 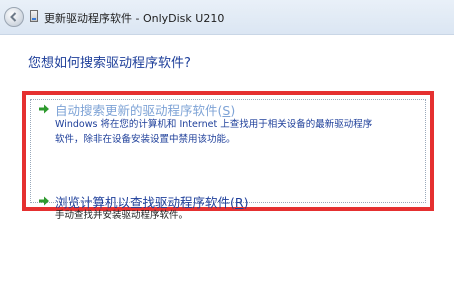 What do you see at coordinates (139, 110) in the screenshot?
I see `auto-search-label: 自动搜索更新的驱动程序软件(` at bounding box center [139, 110].